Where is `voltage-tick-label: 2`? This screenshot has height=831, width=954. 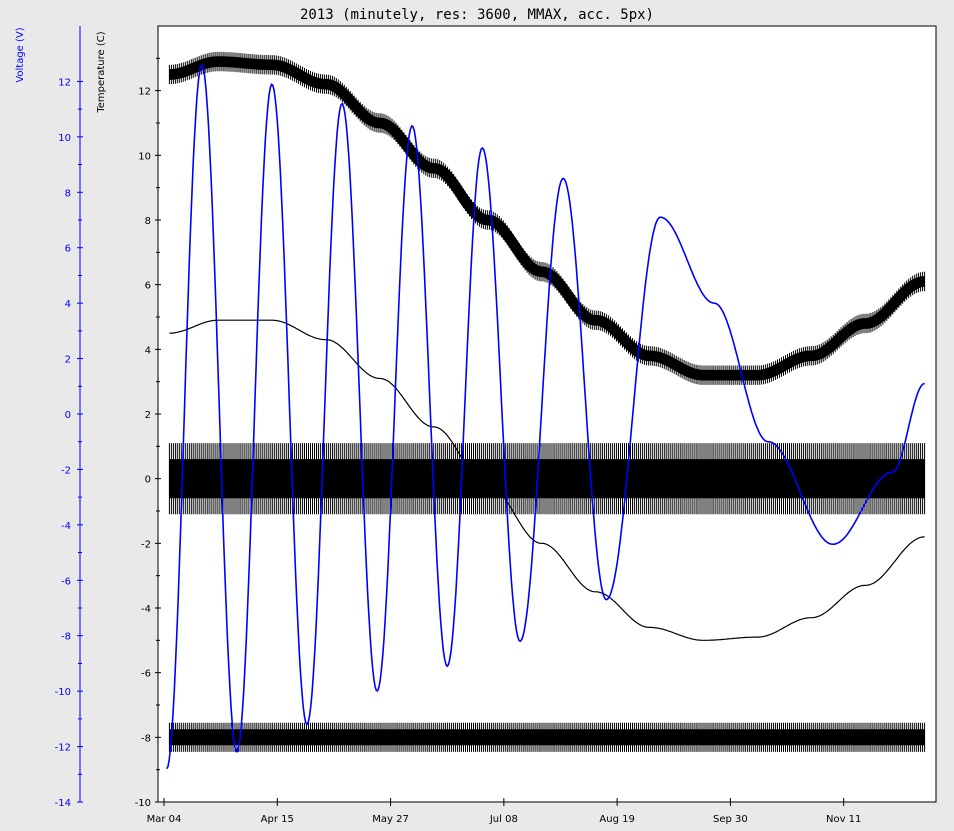
voltage-tick-label: 2 is located at coordinates (68, 360).